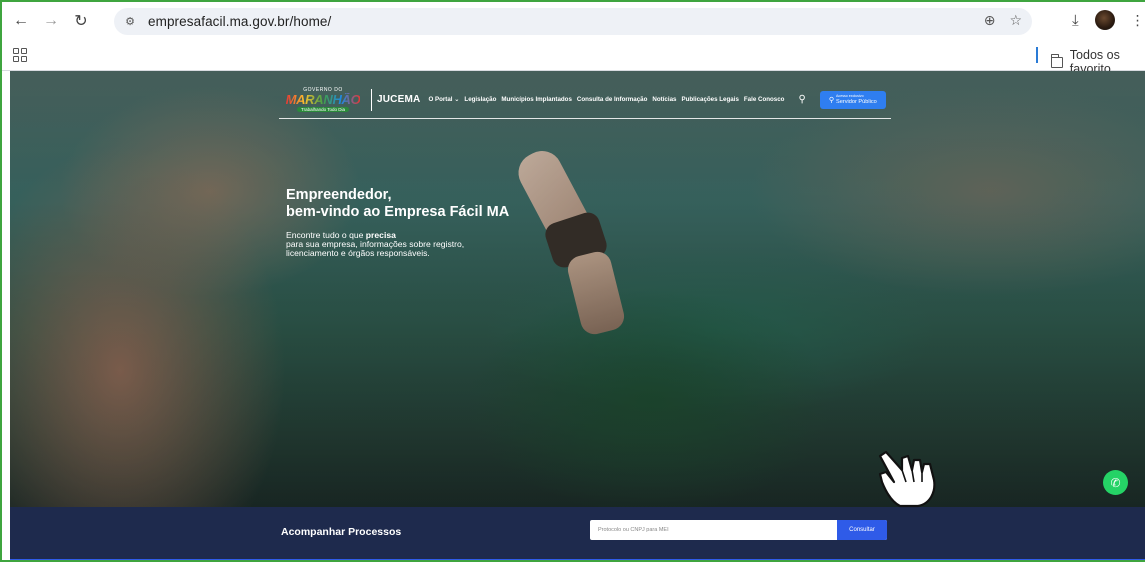  I want to click on arrow-right-icon: →, so click(51, 20).